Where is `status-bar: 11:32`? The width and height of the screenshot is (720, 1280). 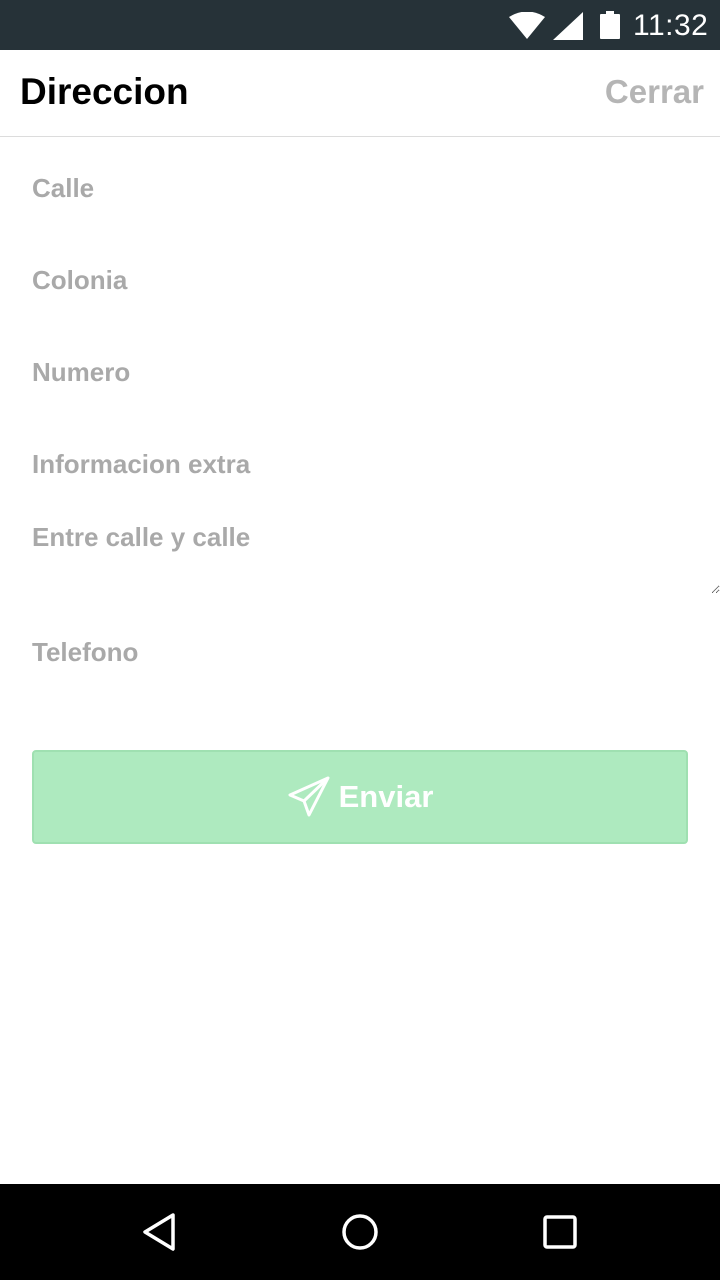
status-bar: 11:32 is located at coordinates (360, 25).